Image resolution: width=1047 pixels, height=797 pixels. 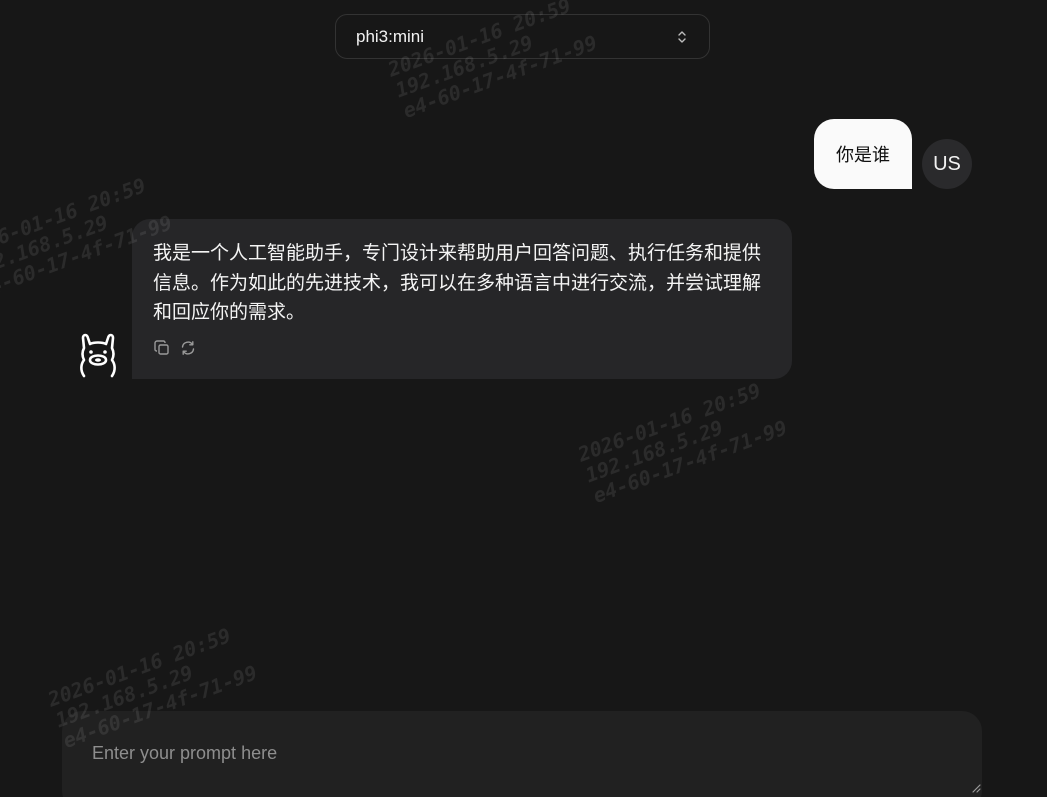 What do you see at coordinates (523, 154) in the screenshot?
I see `user-message: 你是谁 US` at bounding box center [523, 154].